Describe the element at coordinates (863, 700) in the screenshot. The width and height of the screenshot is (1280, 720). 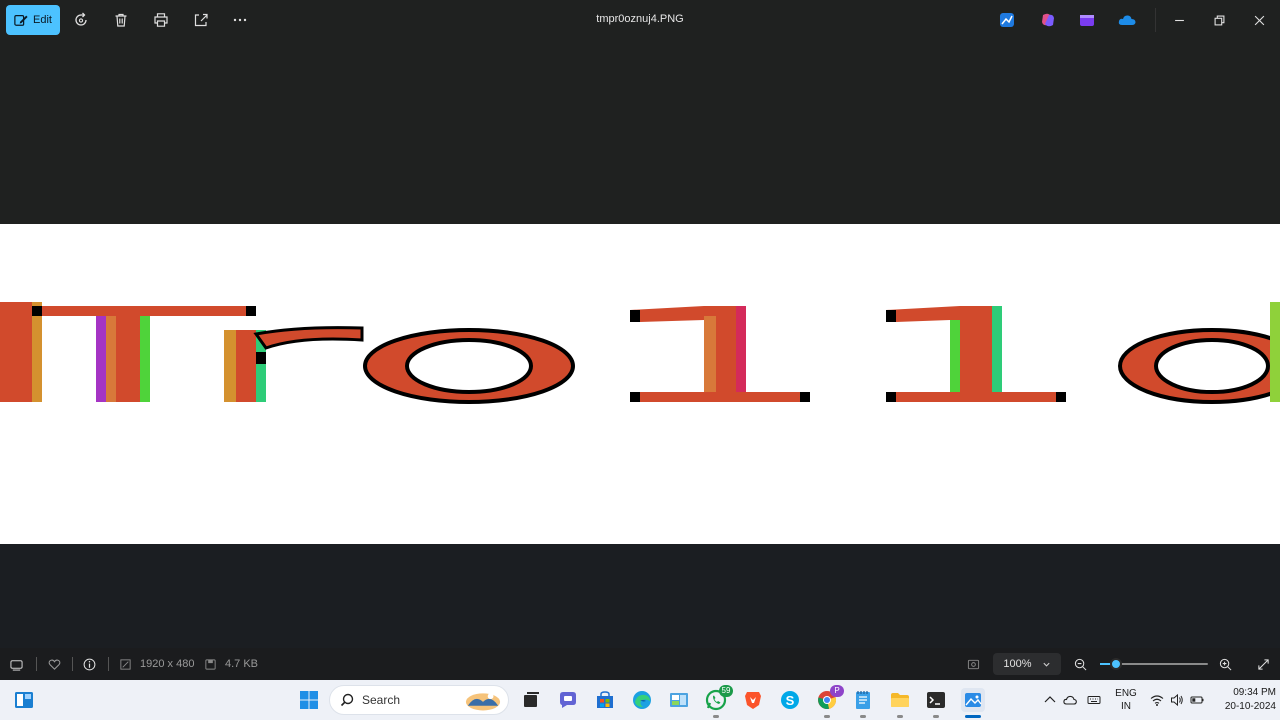
I see `notepad-icon` at that location.